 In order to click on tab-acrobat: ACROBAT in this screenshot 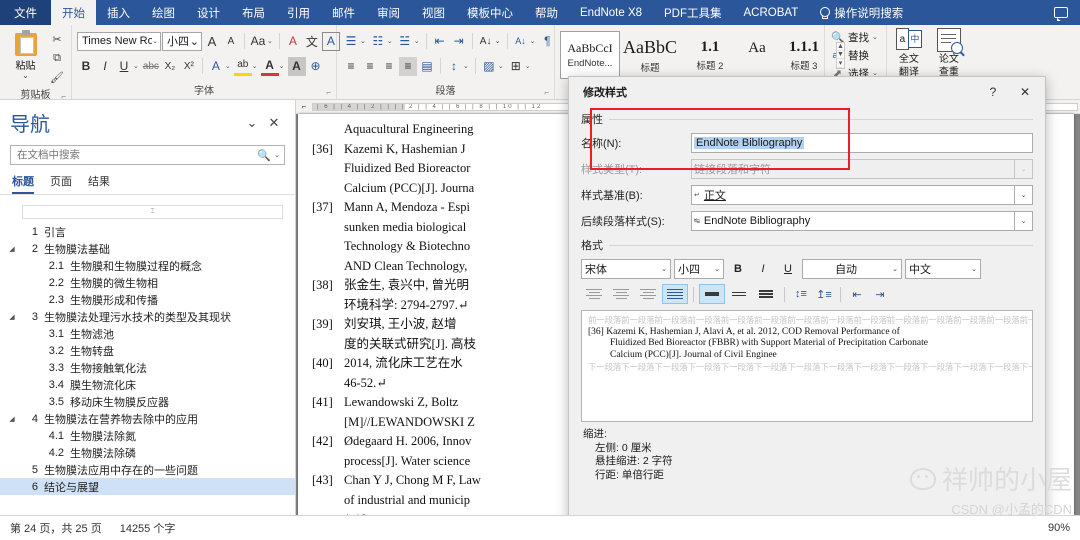, I will do `click(771, 12)`.